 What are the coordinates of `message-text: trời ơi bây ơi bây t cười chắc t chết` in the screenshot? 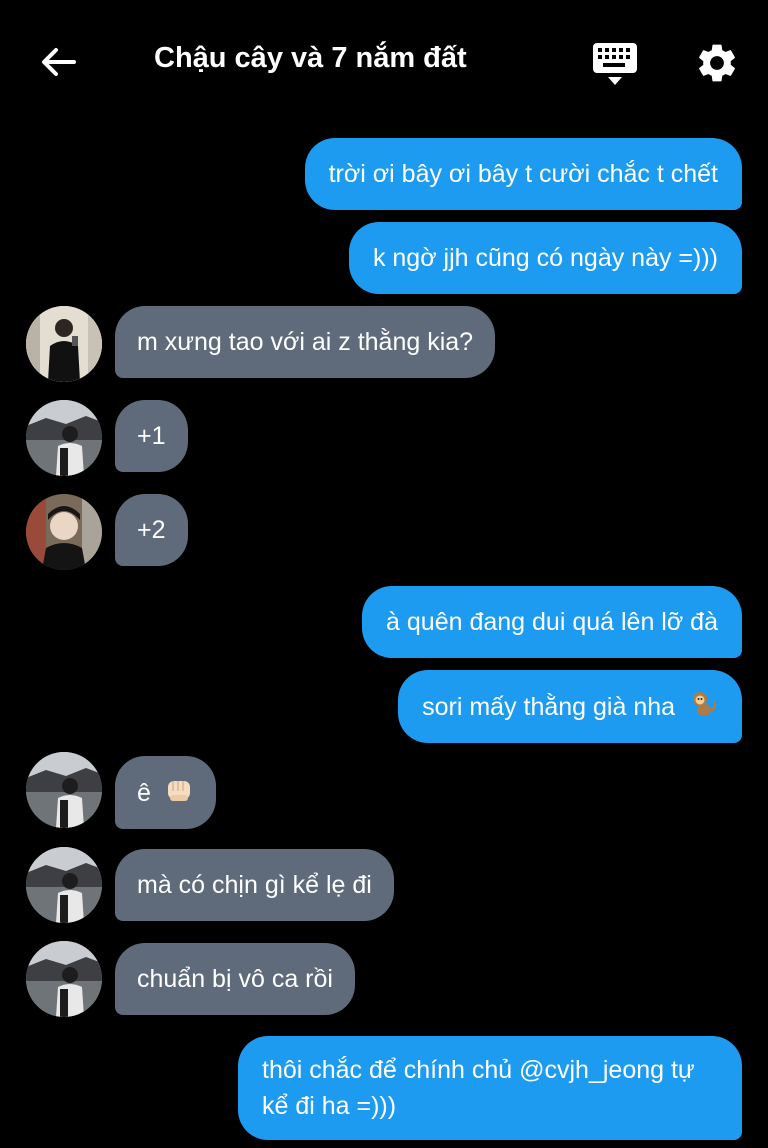 It's located at (523, 174).